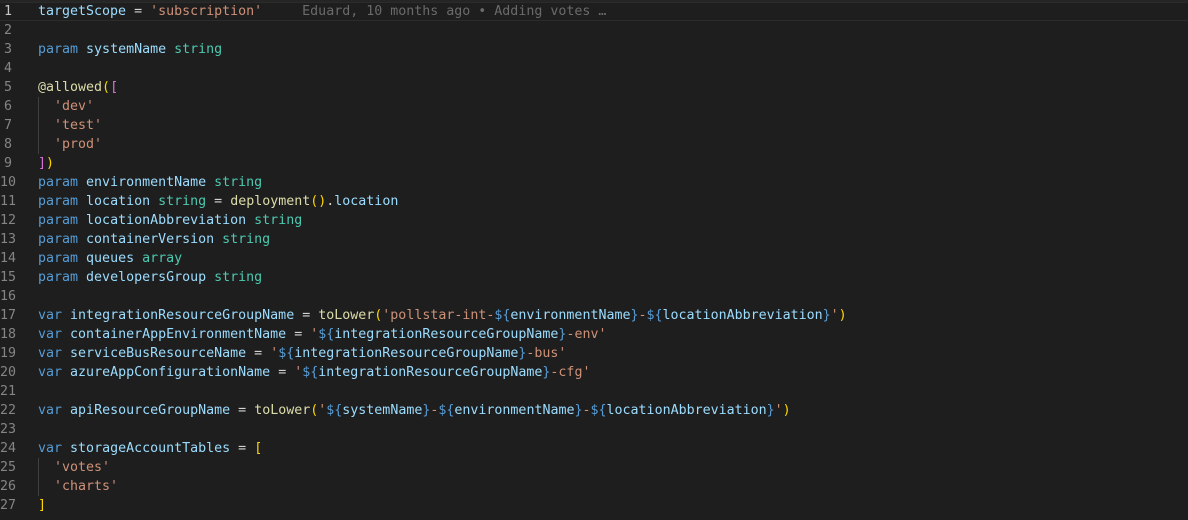 The height and width of the screenshot is (520, 1188). What do you see at coordinates (594, 125) in the screenshot?
I see `code-line: 7 'test'` at bounding box center [594, 125].